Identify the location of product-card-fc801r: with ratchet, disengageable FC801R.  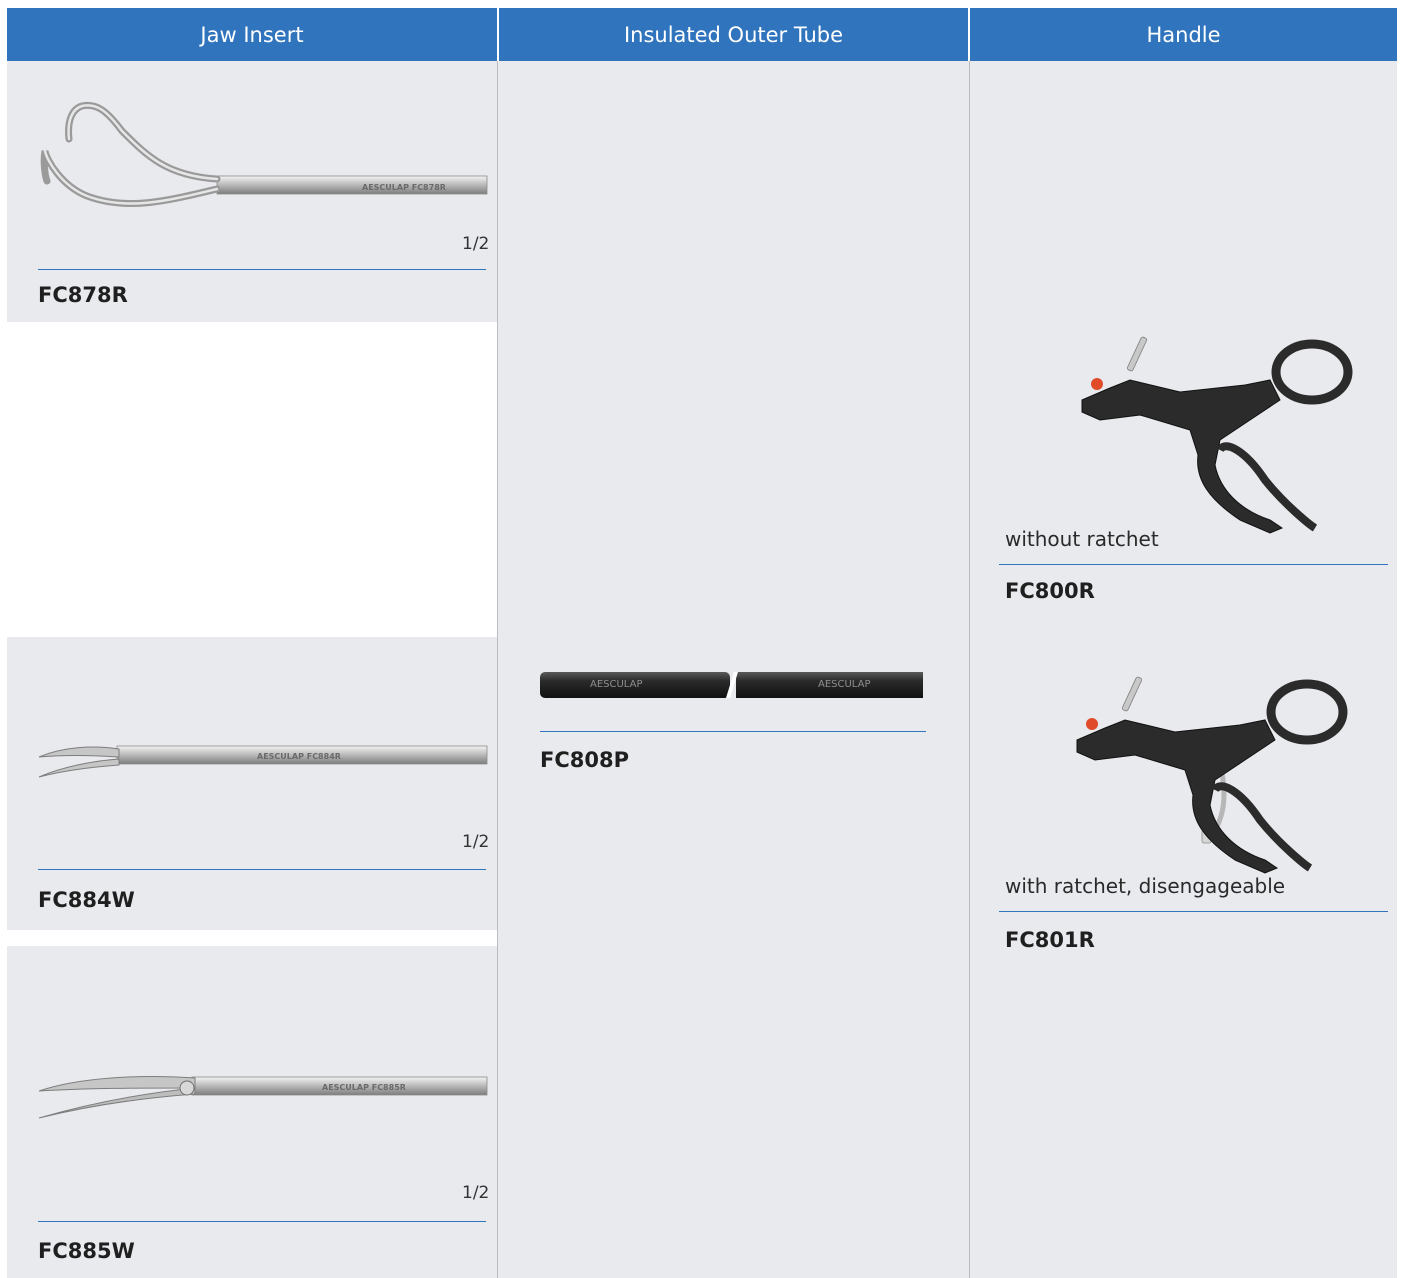
(1183, 815).